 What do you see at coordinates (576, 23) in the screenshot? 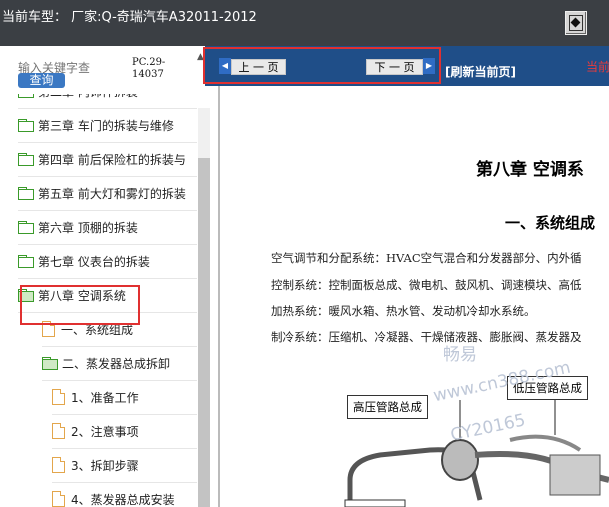
I see `window-toggle-button` at bounding box center [576, 23].